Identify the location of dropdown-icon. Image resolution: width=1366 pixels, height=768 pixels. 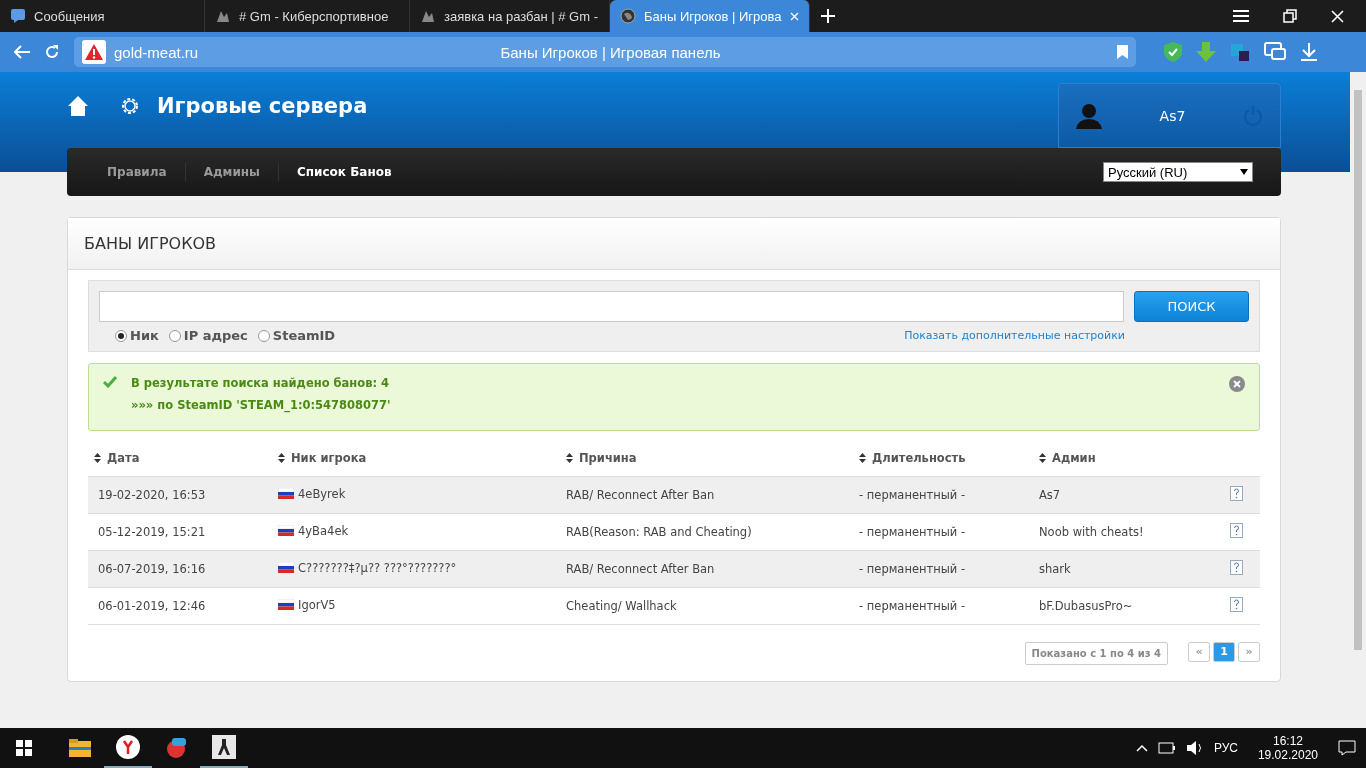
(1244, 172).